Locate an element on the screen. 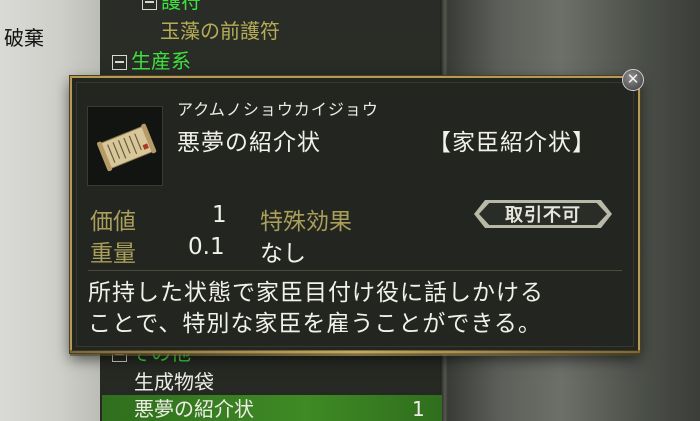 The height and width of the screenshot is (421, 700). weight-label: 重量 is located at coordinates (113, 254).